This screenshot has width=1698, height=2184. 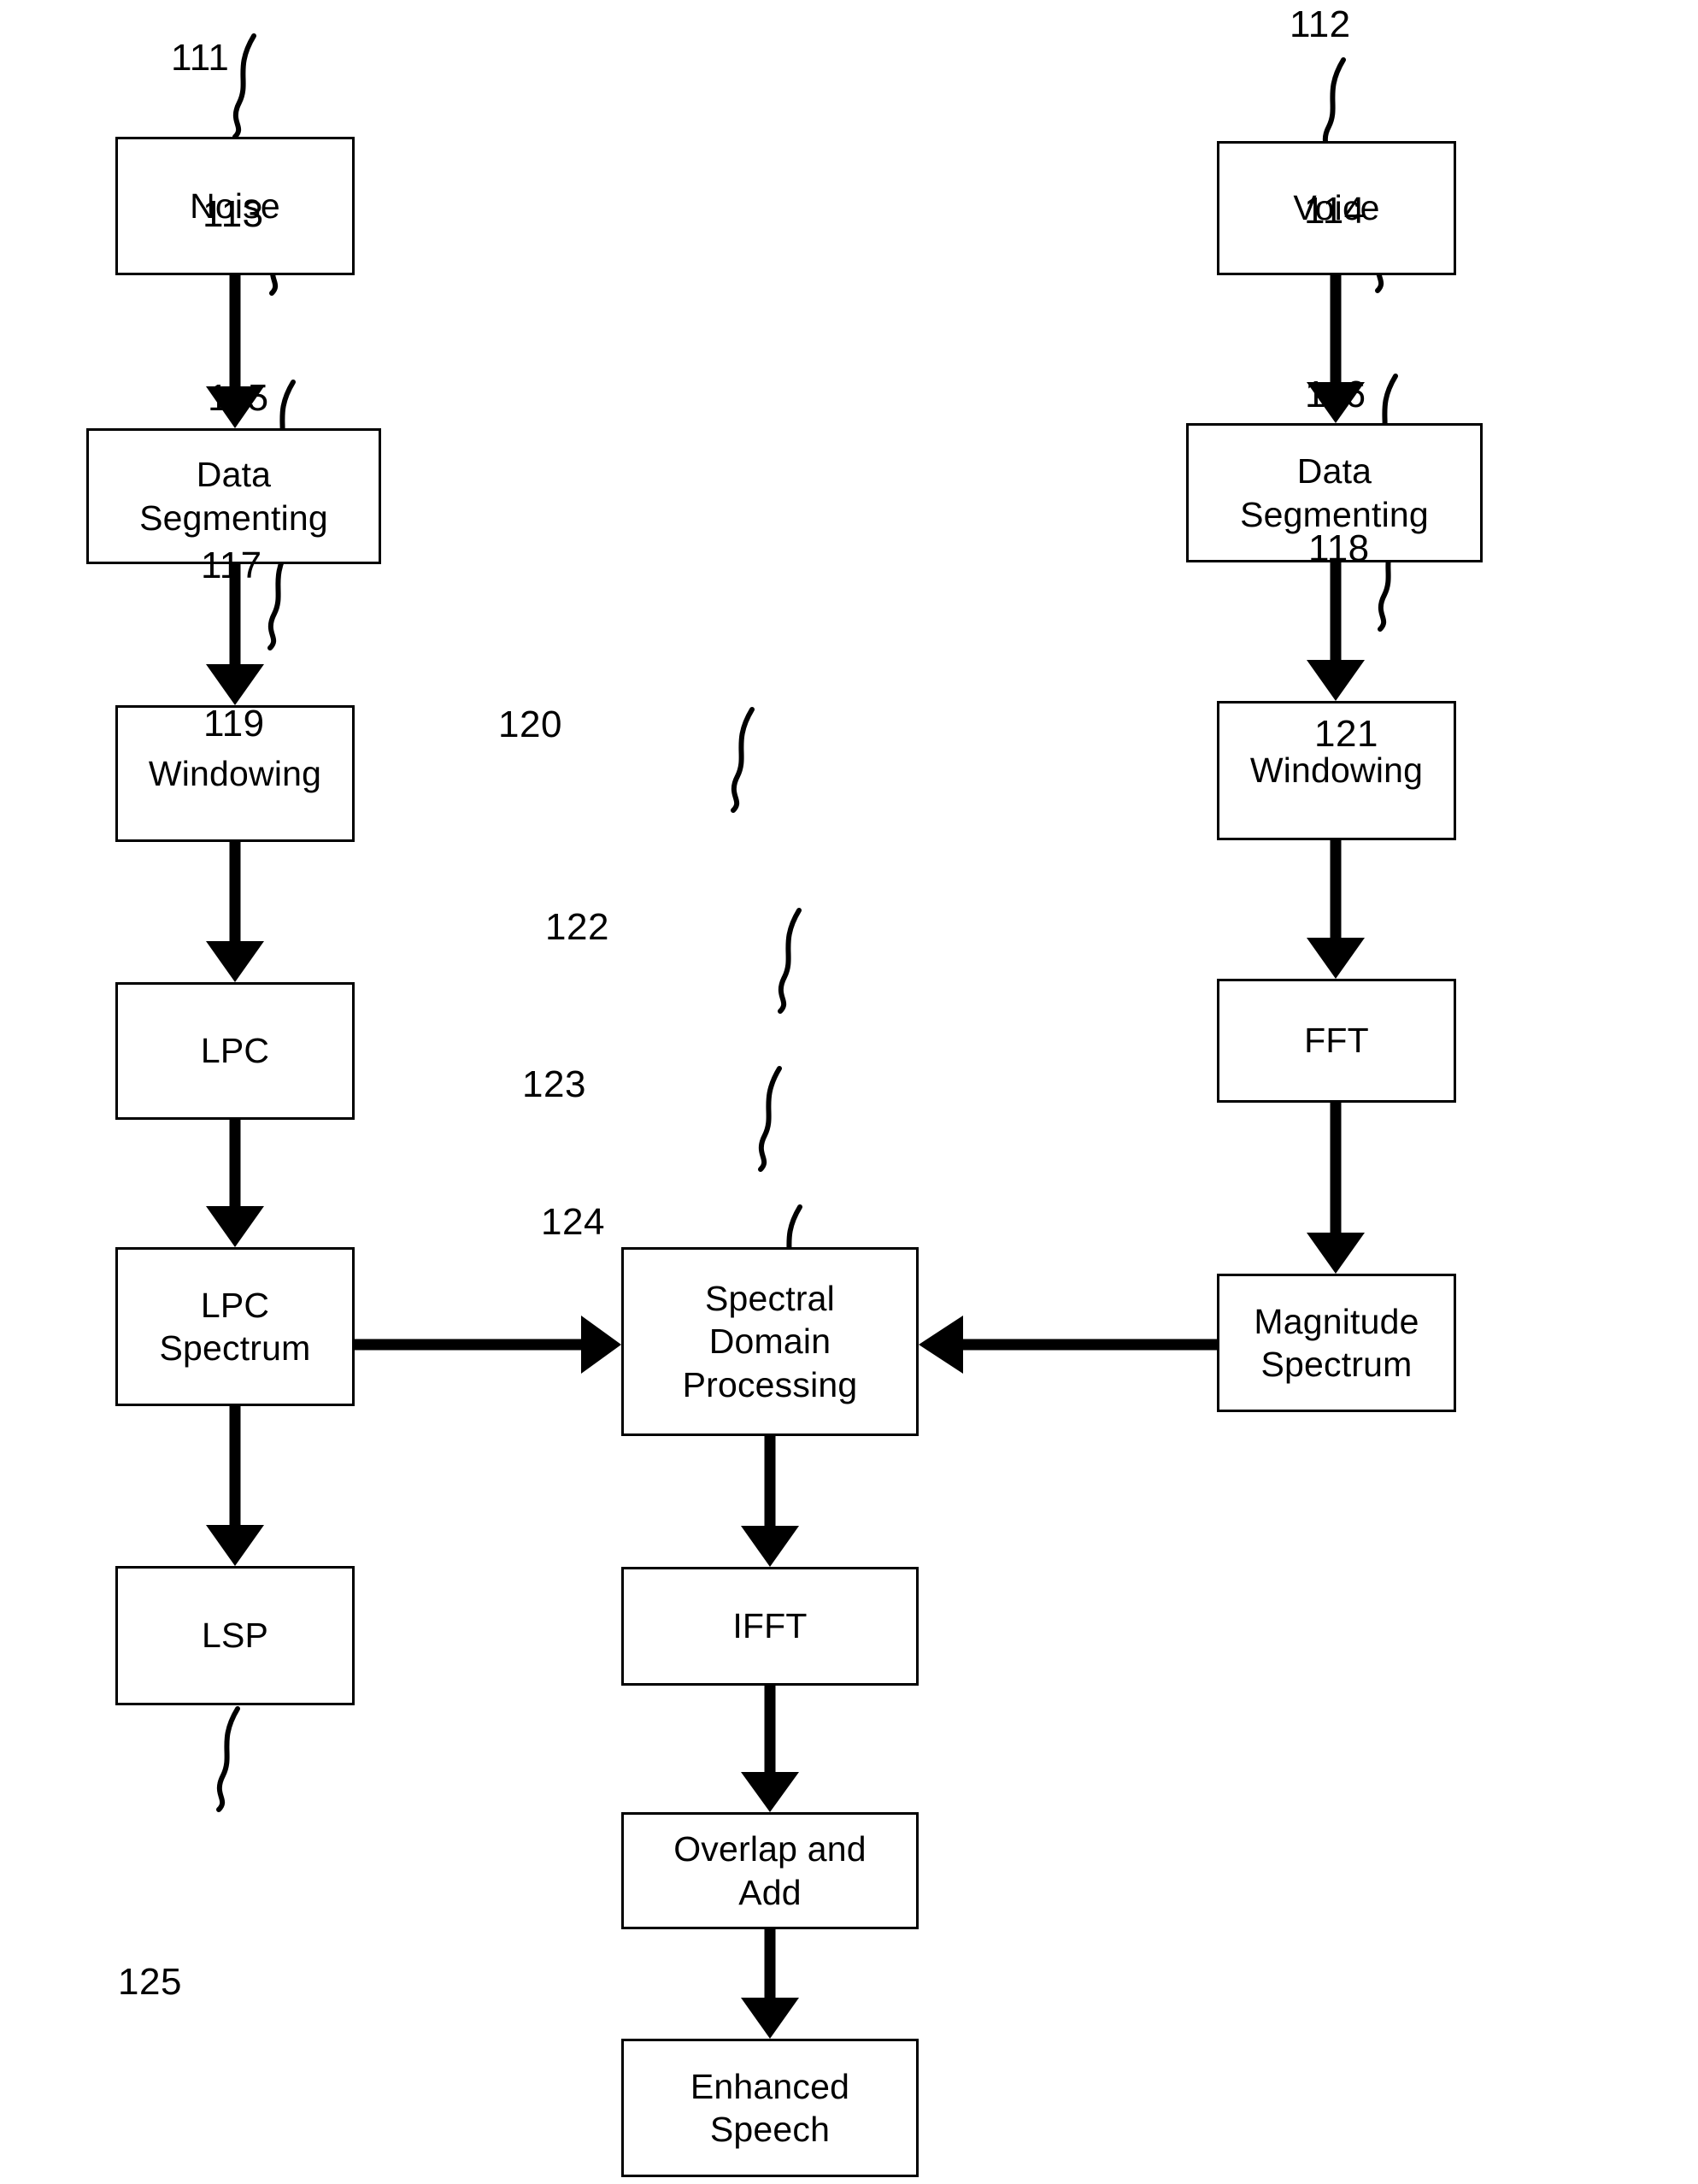 What do you see at coordinates (1336, 1343) in the screenshot?
I see `node-magnitude-spectrum: Magnitude Spectrum` at bounding box center [1336, 1343].